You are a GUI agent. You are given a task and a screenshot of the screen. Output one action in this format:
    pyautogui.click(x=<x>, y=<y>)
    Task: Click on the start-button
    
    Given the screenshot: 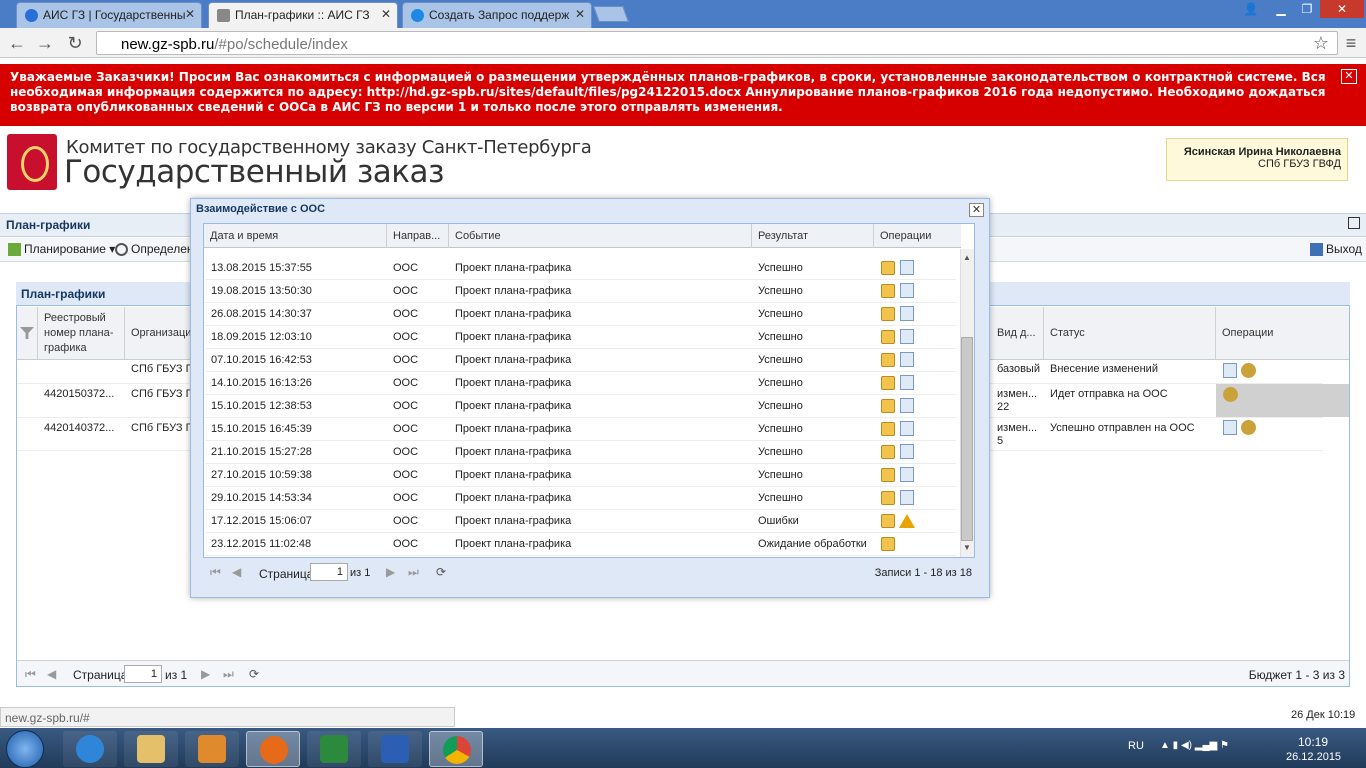 What is the action you would take?
    pyautogui.click(x=25, y=749)
    